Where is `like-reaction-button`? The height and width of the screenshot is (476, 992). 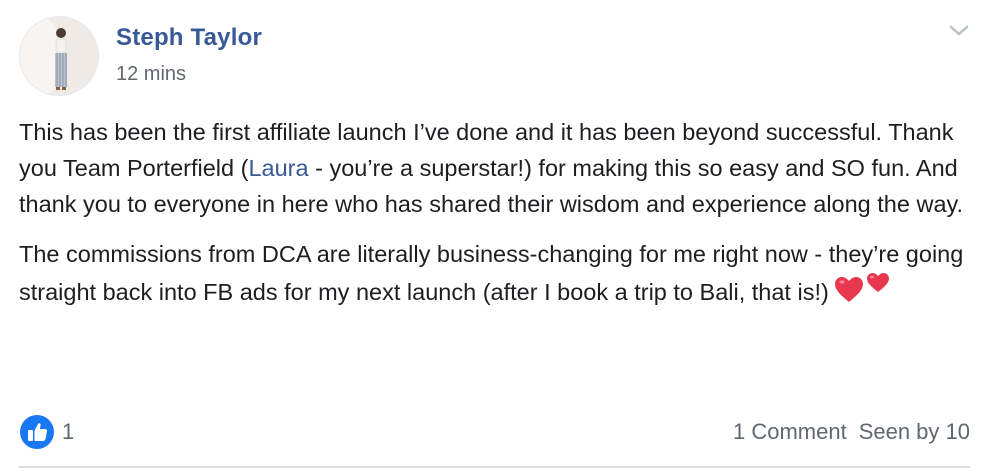 like-reaction-button is located at coordinates (37, 432).